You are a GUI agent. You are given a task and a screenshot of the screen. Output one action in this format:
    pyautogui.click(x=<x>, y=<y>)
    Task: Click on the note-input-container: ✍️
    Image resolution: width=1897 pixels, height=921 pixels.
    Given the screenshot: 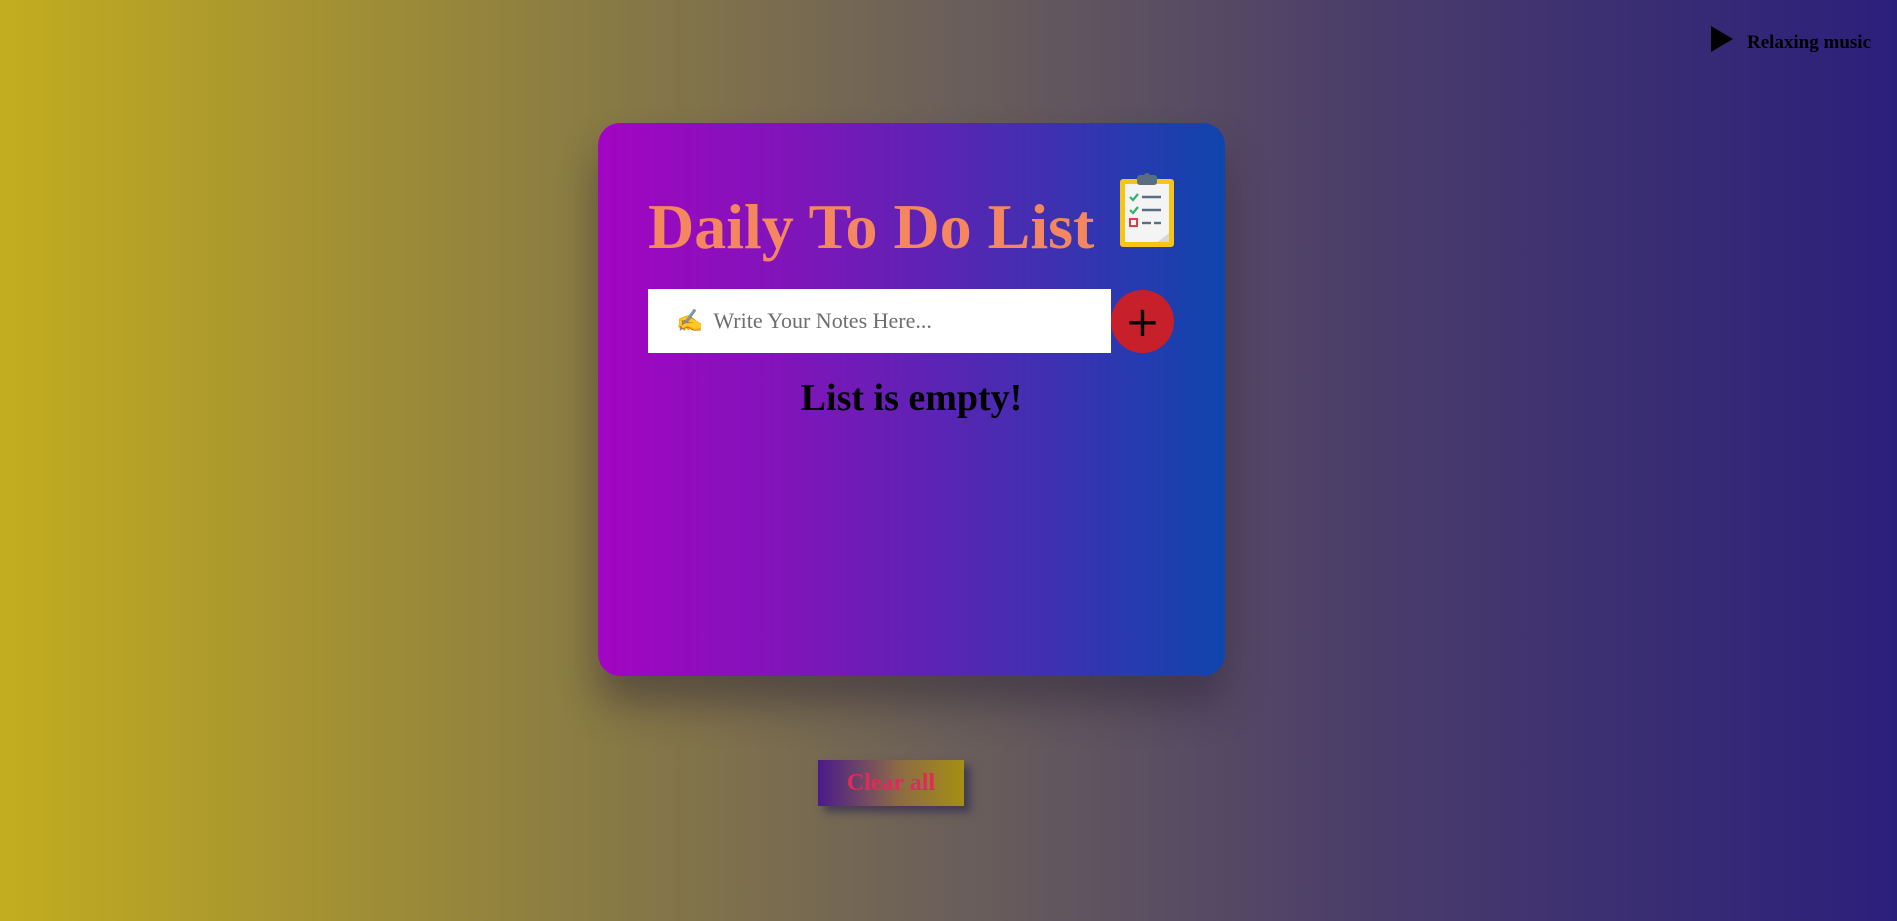 What is the action you would take?
    pyautogui.click(x=879, y=321)
    